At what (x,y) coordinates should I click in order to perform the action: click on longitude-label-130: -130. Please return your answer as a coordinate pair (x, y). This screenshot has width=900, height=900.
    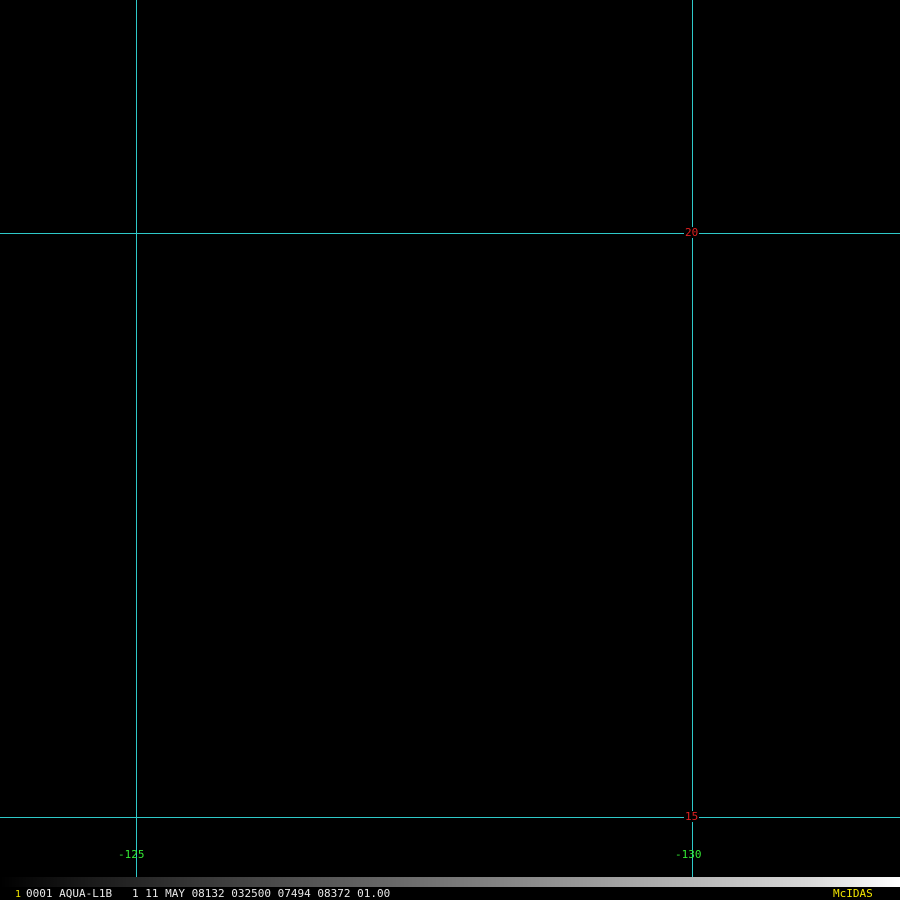
    Looking at the image, I should click on (688, 854).